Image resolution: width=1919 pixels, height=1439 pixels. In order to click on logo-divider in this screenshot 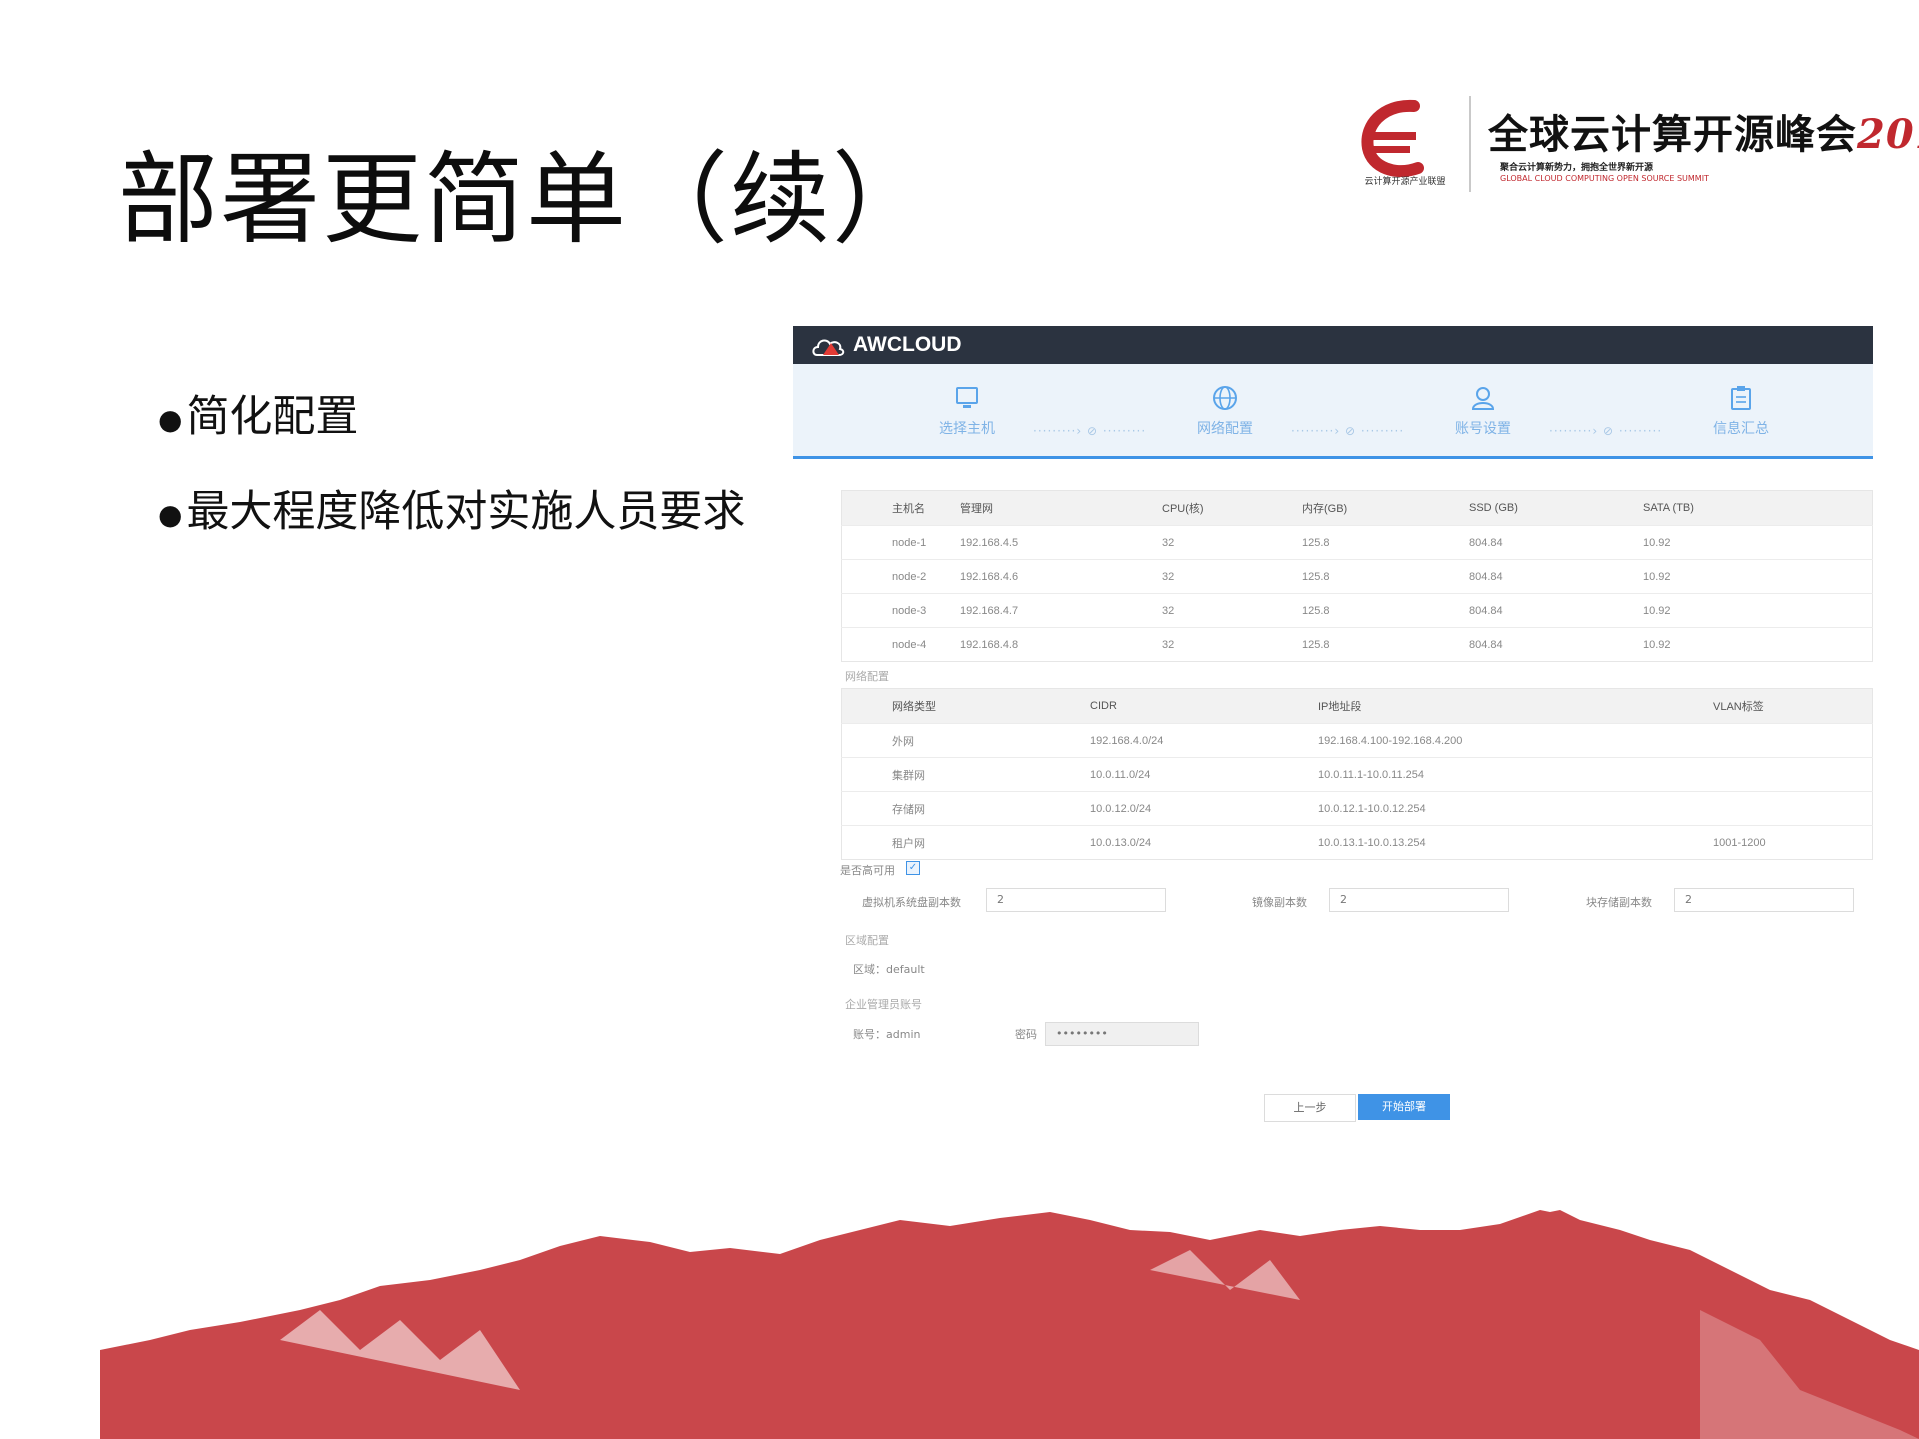, I will do `click(1470, 144)`.